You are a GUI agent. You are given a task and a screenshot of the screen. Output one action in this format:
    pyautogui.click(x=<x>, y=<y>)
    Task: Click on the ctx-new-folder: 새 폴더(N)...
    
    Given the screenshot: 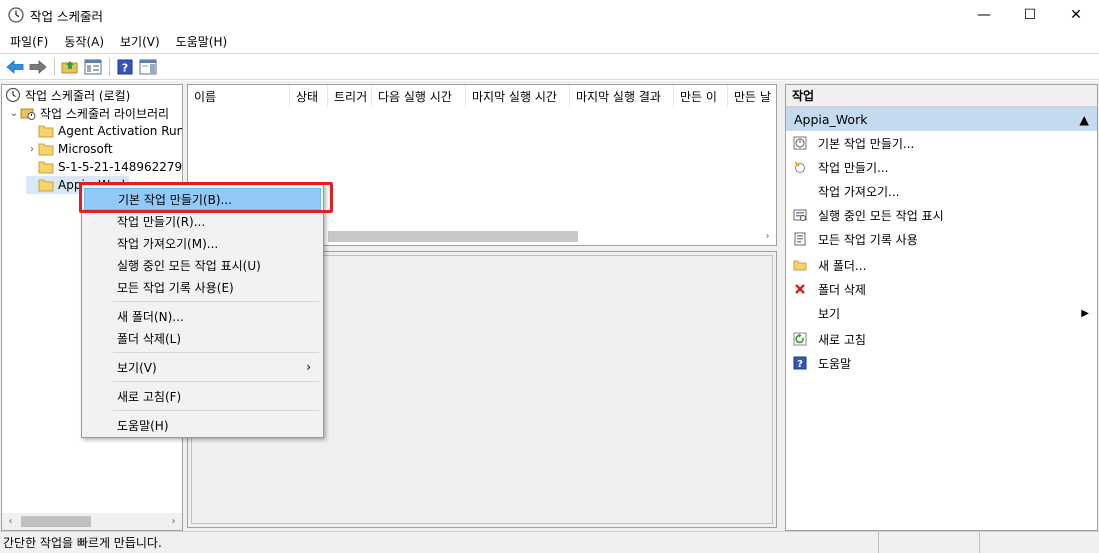 What is the action you would take?
    pyautogui.click(x=202, y=316)
    